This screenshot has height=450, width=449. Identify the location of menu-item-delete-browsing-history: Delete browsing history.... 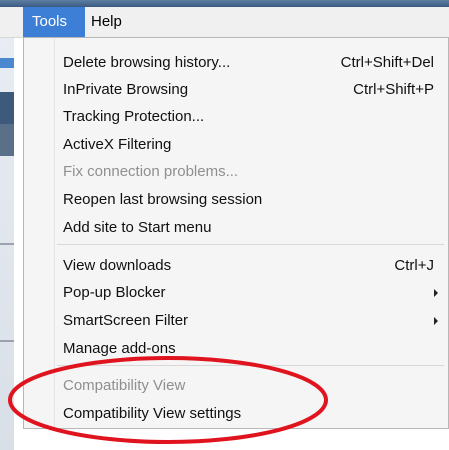
(146, 62).